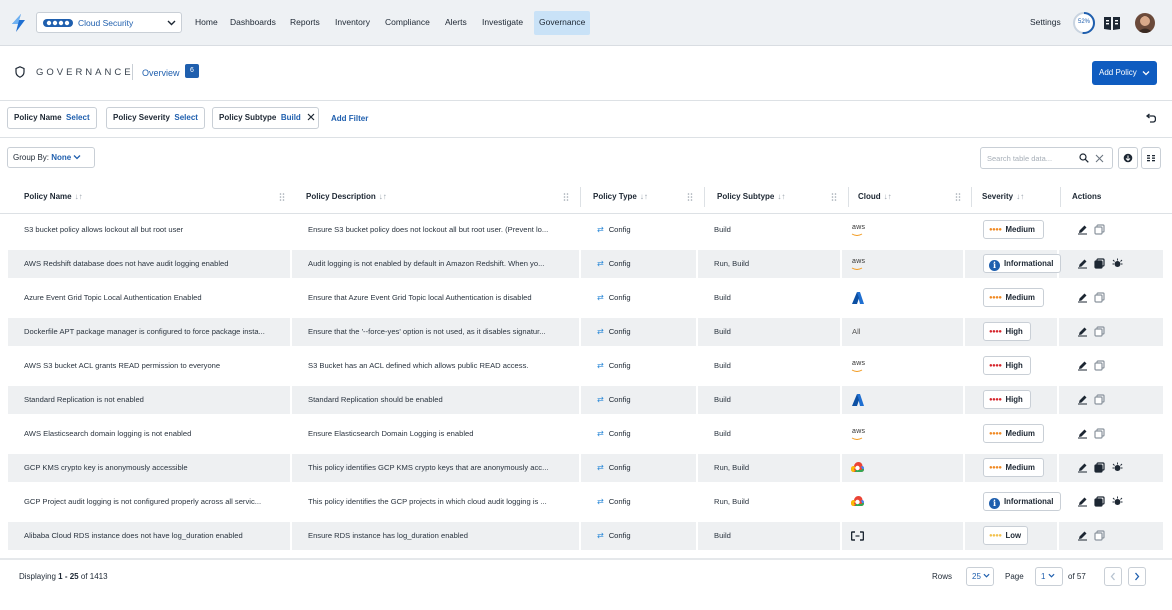 The image size is (1172, 610). What do you see at coordinates (1046, 158) in the screenshot?
I see `search-input` at bounding box center [1046, 158].